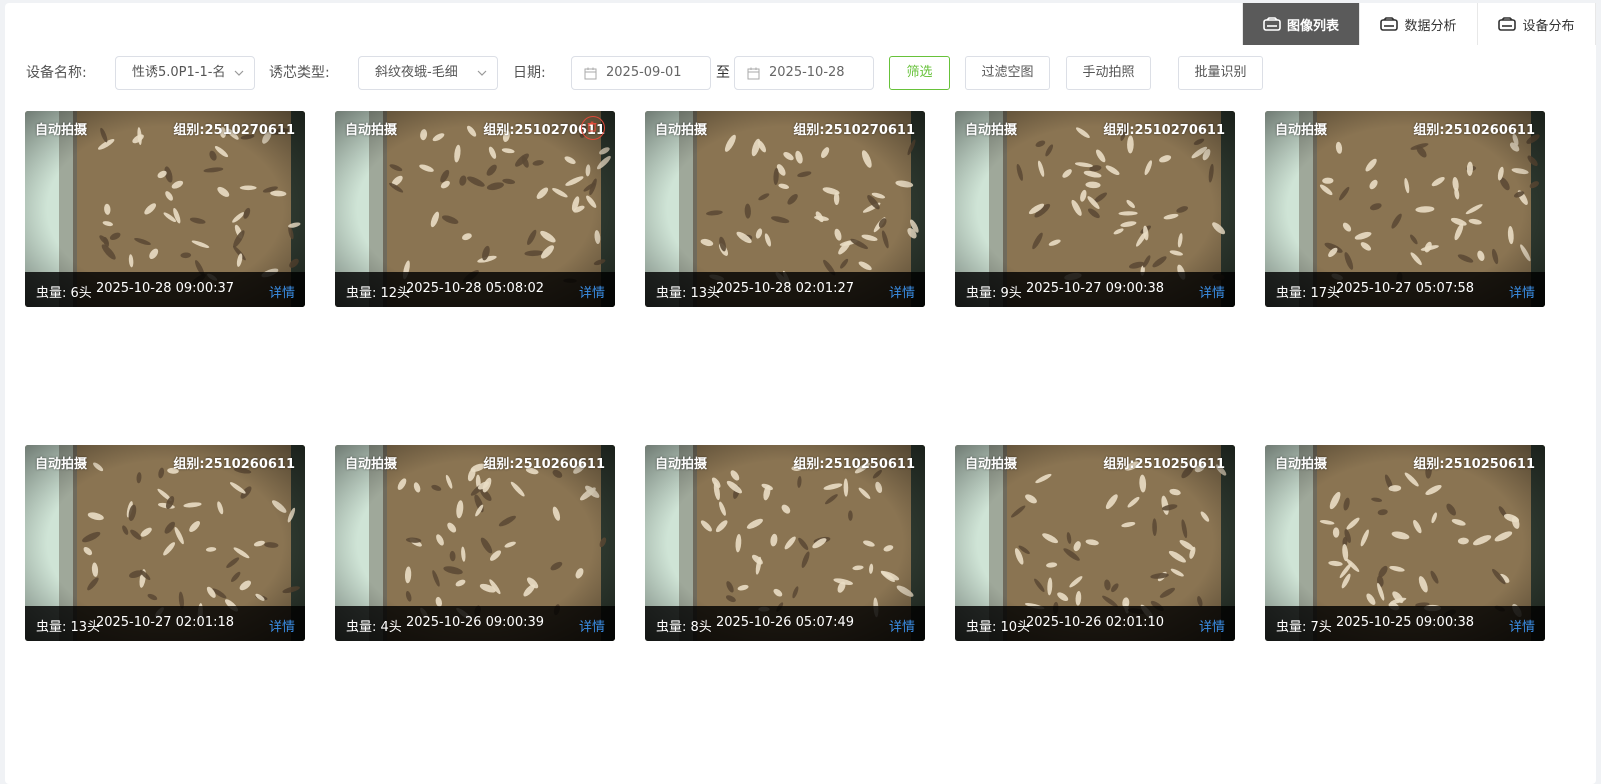 The height and width of the screenshot is (784, 1601). What do you see at coordinates (56, 73) in the screenshot?
I see `device-name-label: 设备名称:` at bounding box center [56, 73].